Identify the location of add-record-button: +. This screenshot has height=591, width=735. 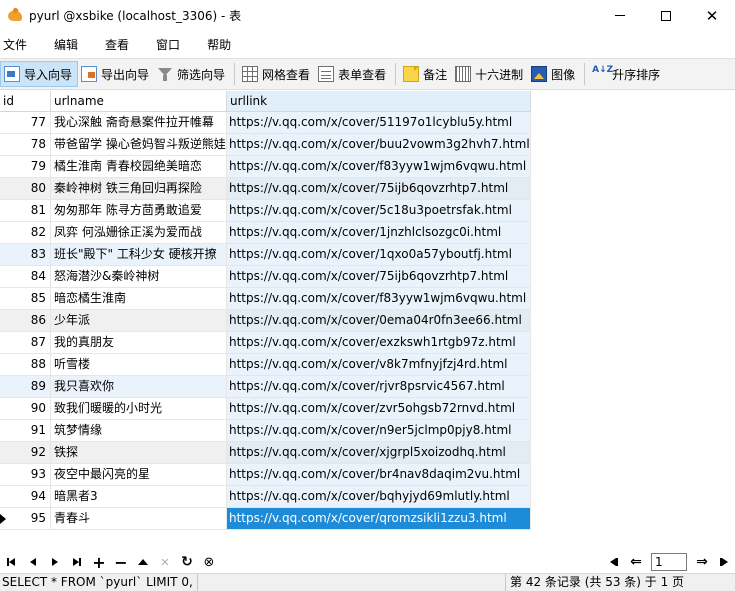
(99, 562).